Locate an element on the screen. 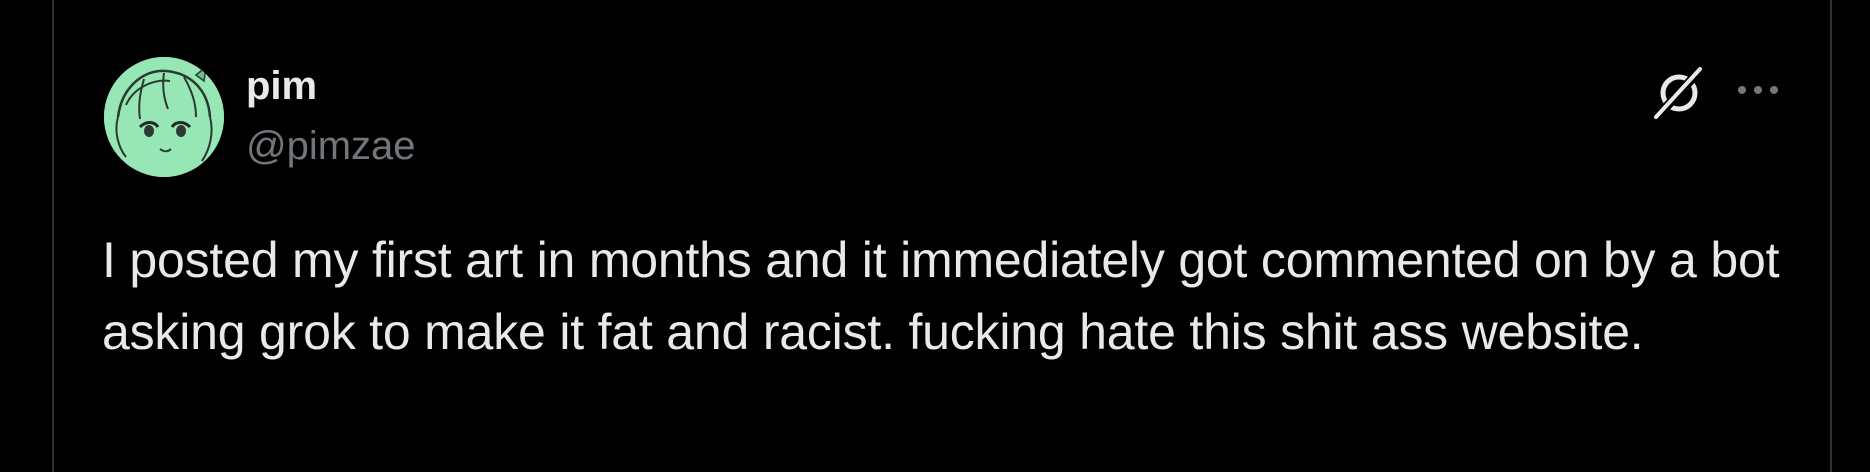  grok-button is located at coordinates (1680, 92).